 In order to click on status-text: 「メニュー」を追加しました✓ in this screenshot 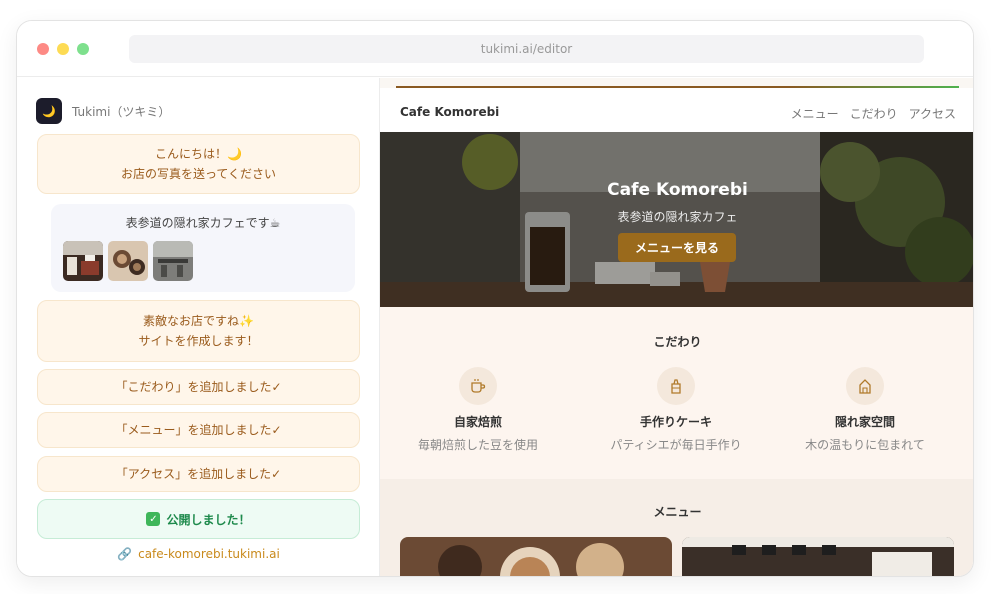, I will do `click(198, 430)`.